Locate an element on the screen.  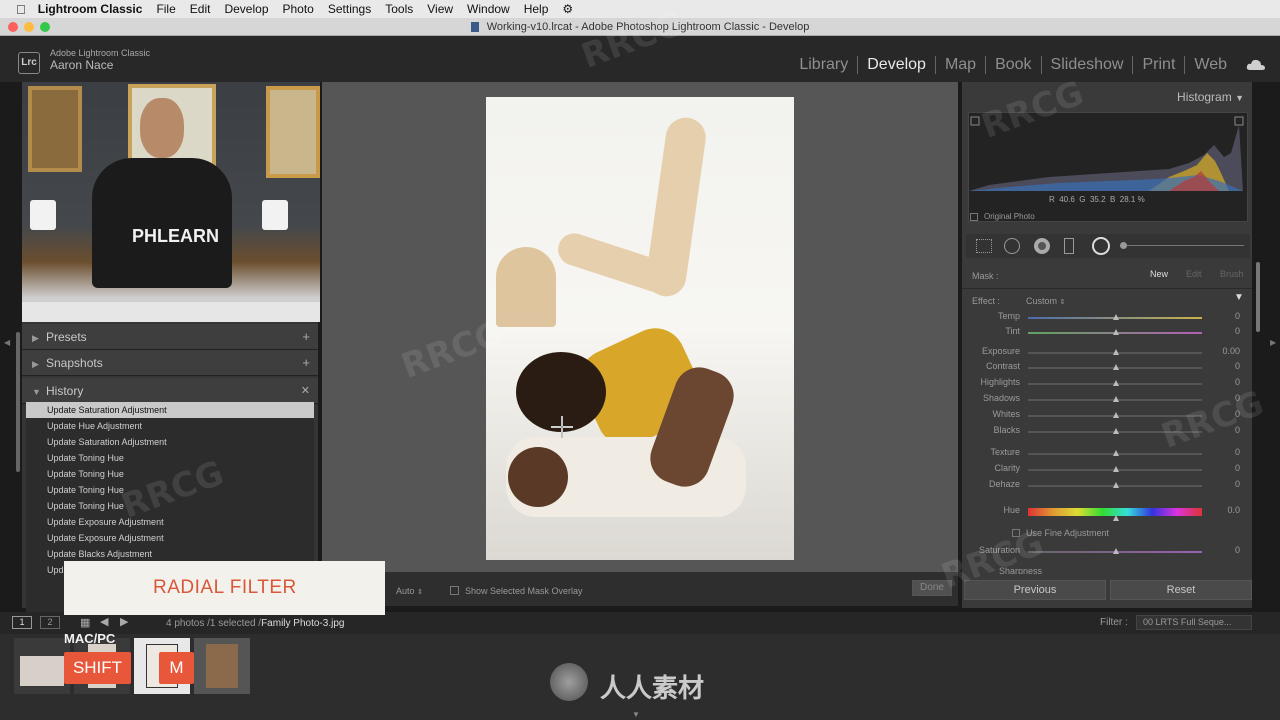
presets-label: Presets is located at coordinates (66, 337).